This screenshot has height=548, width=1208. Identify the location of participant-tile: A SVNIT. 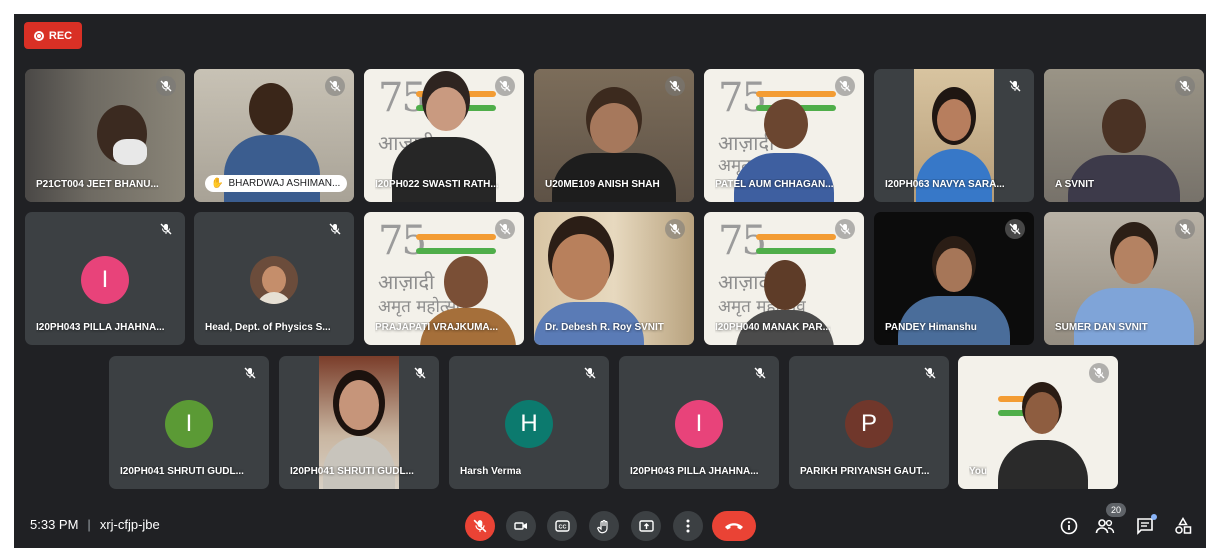
(1124, 135).